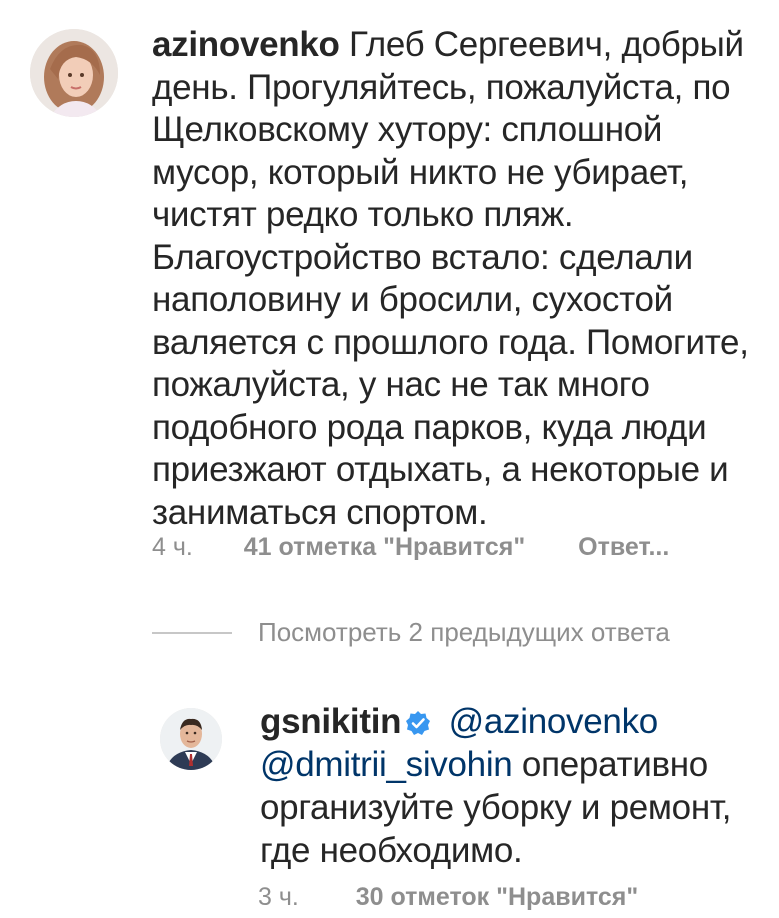  What do you see at coordinates (278, 897) in the screenshot?
I see `reply-time: 3 ч.` at bounding box center [278, 897].